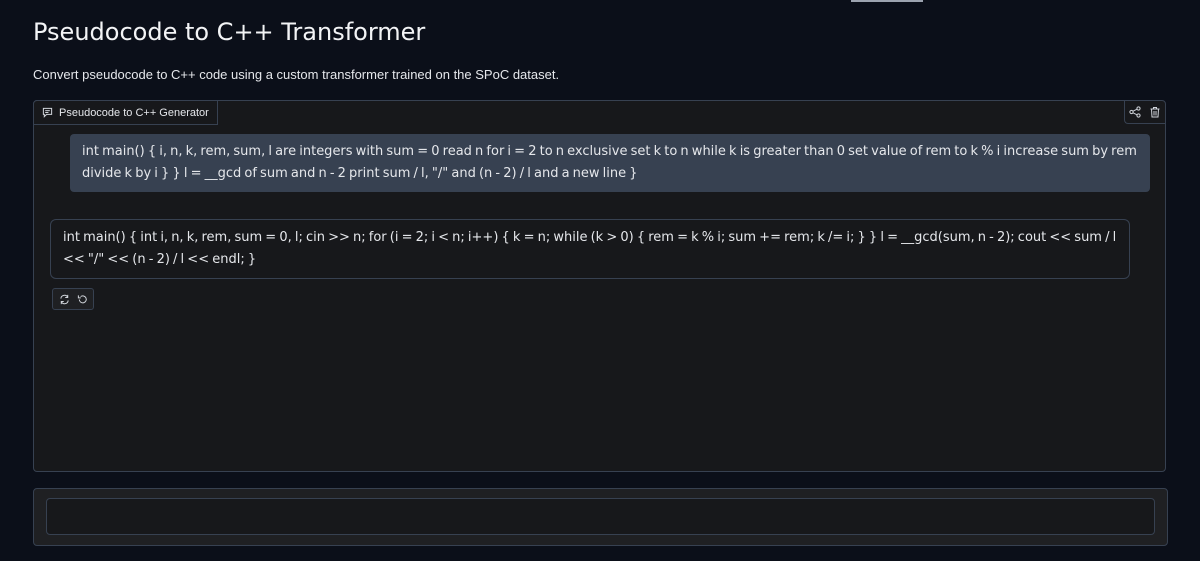  I want to click on page-title: Pseudocode to C++ Transformer, so click(229, 32).